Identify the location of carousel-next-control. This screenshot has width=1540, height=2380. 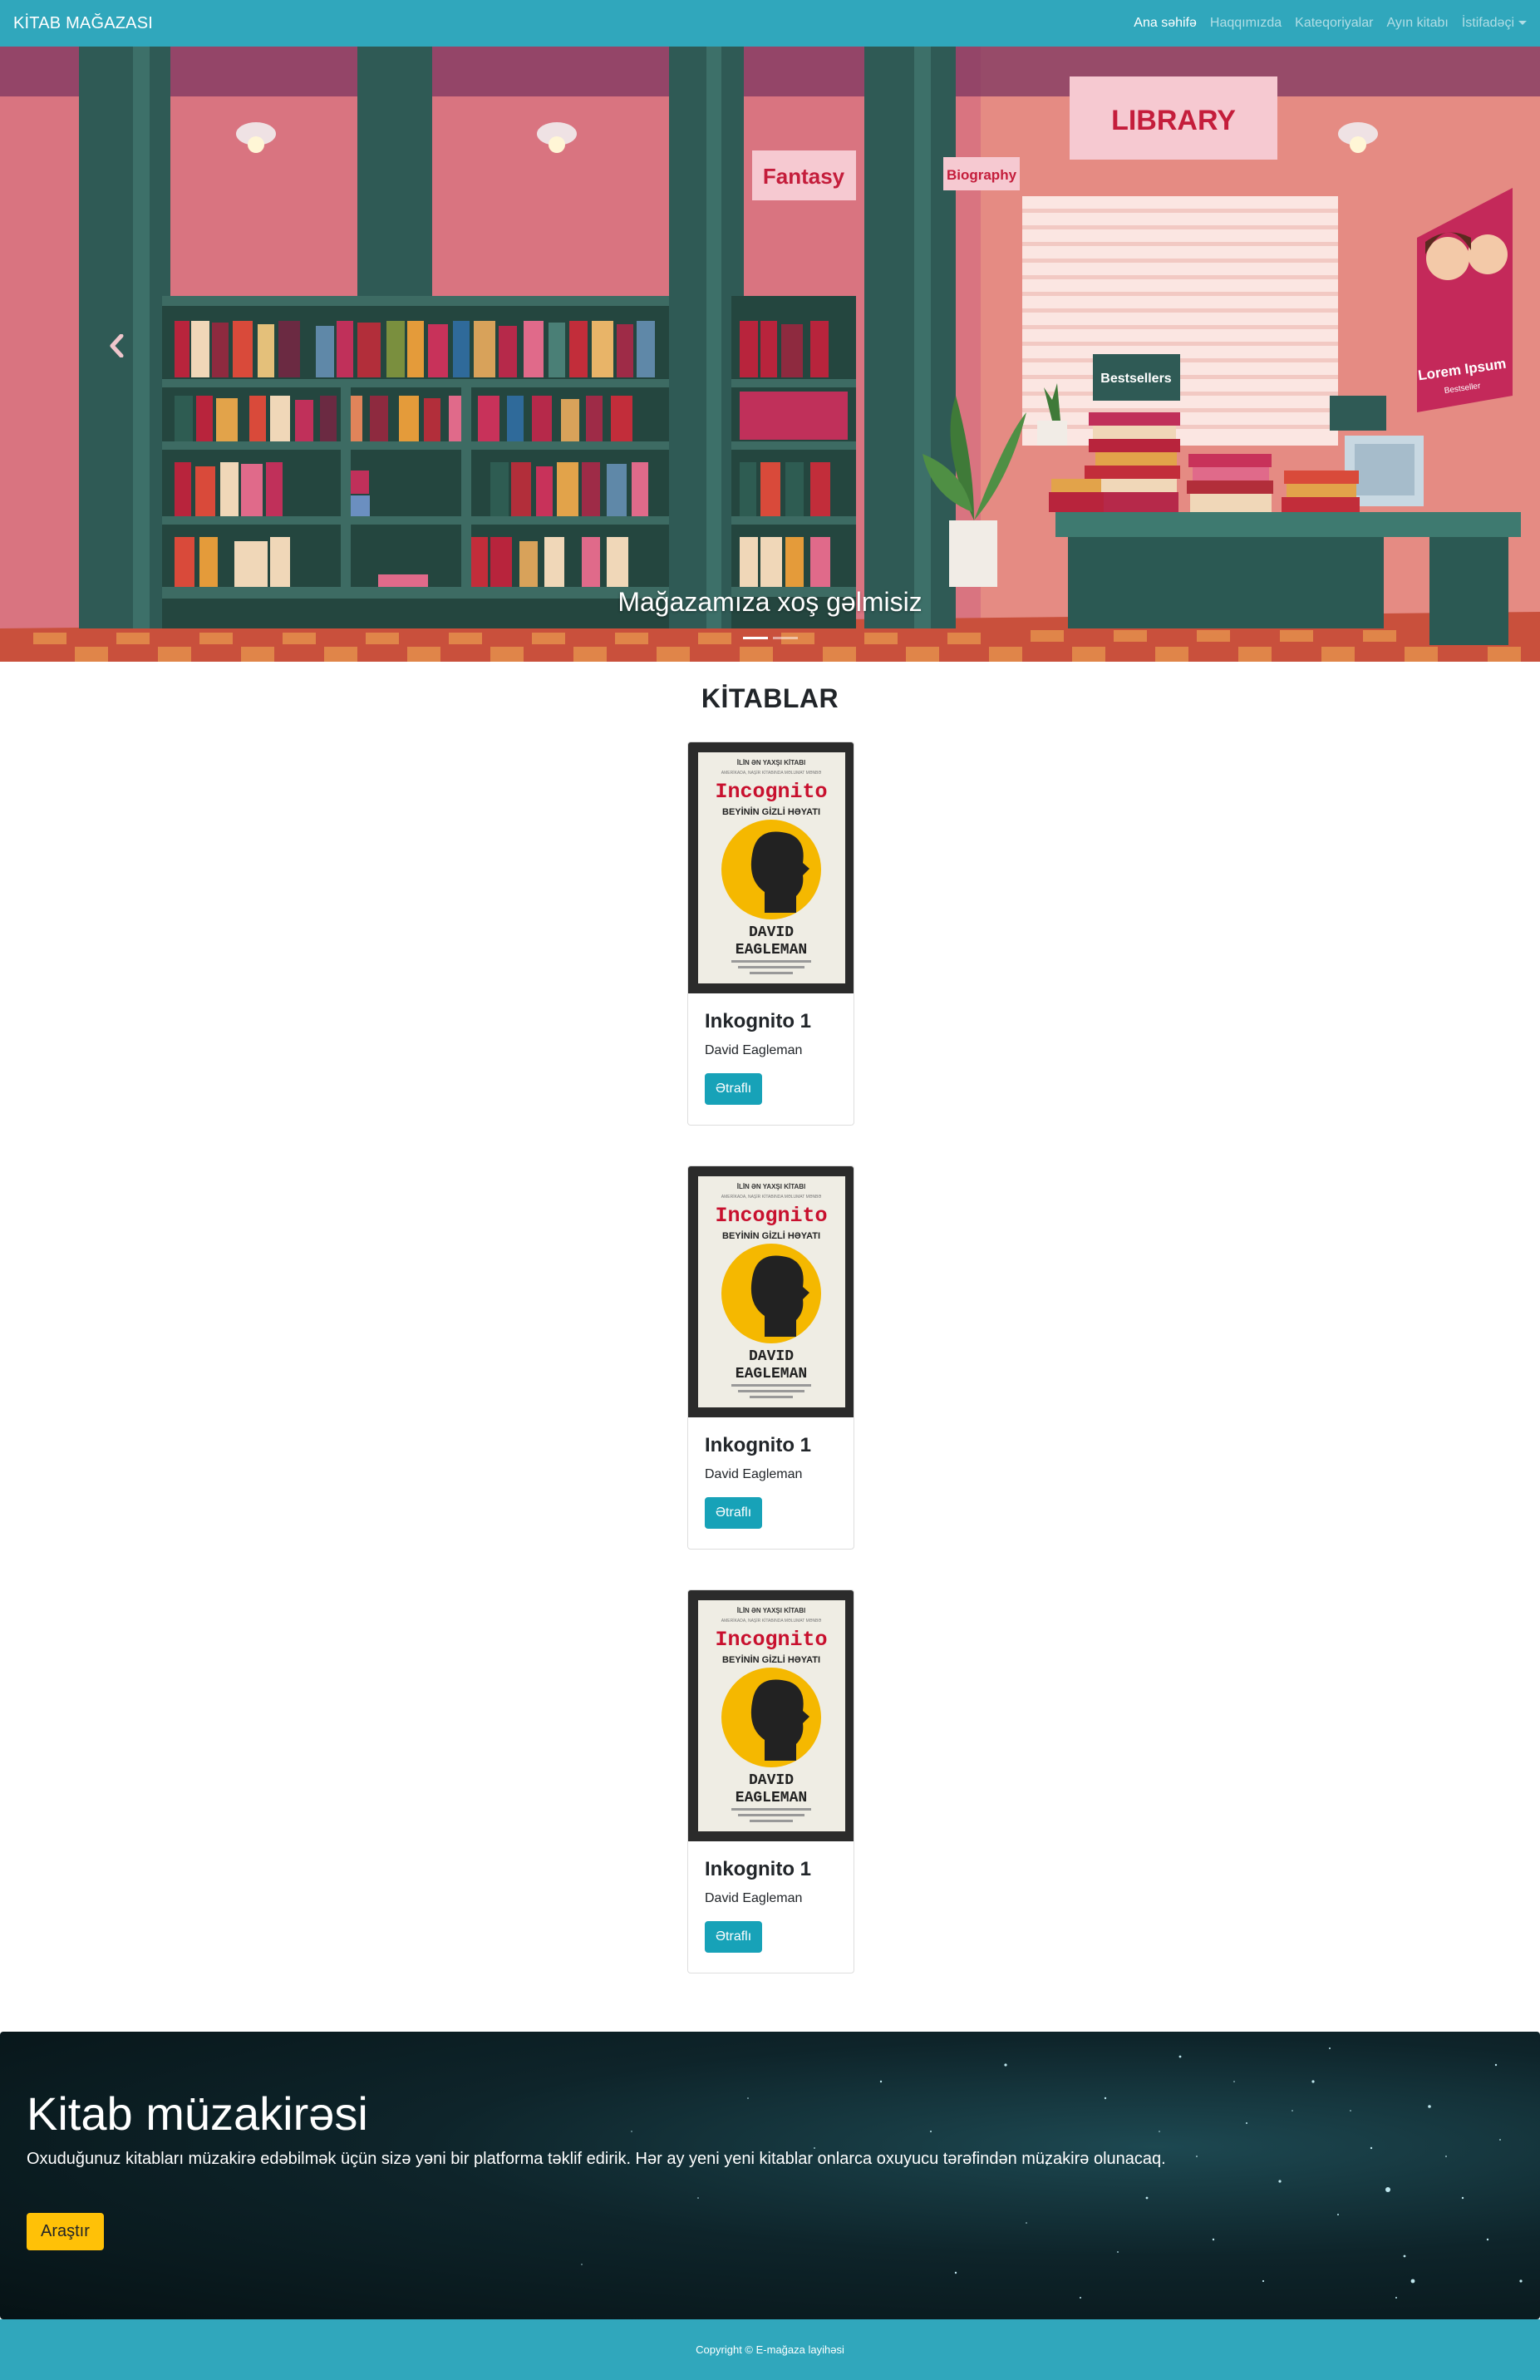
(1498, 346).